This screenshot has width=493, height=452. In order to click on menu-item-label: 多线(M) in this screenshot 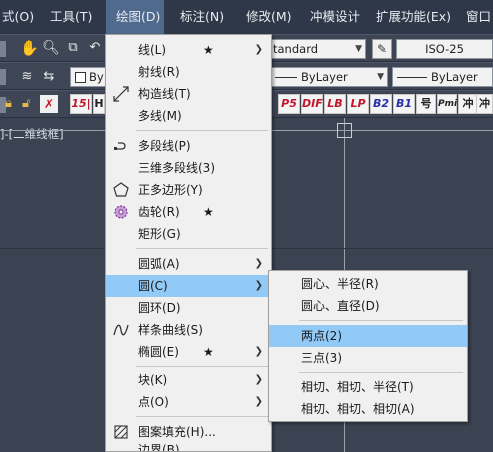, I will do `click(160, 116)`.